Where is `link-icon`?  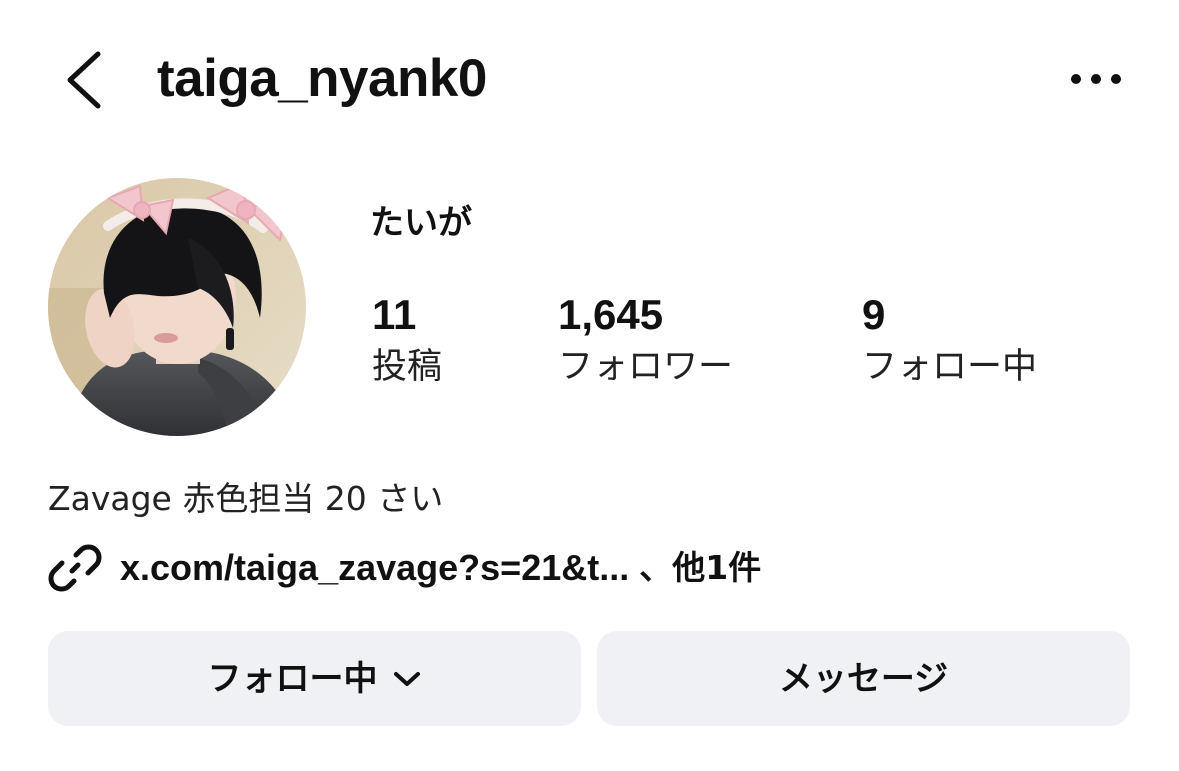 link-icon is located at coordinates (75, 568).